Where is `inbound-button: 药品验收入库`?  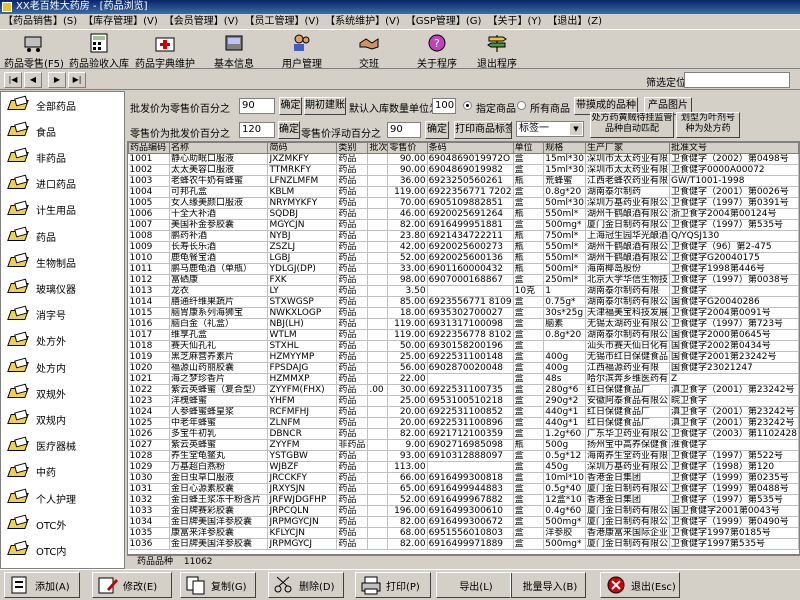 inbound-button: 药品验收入库 is located at coordinates (99, 51).